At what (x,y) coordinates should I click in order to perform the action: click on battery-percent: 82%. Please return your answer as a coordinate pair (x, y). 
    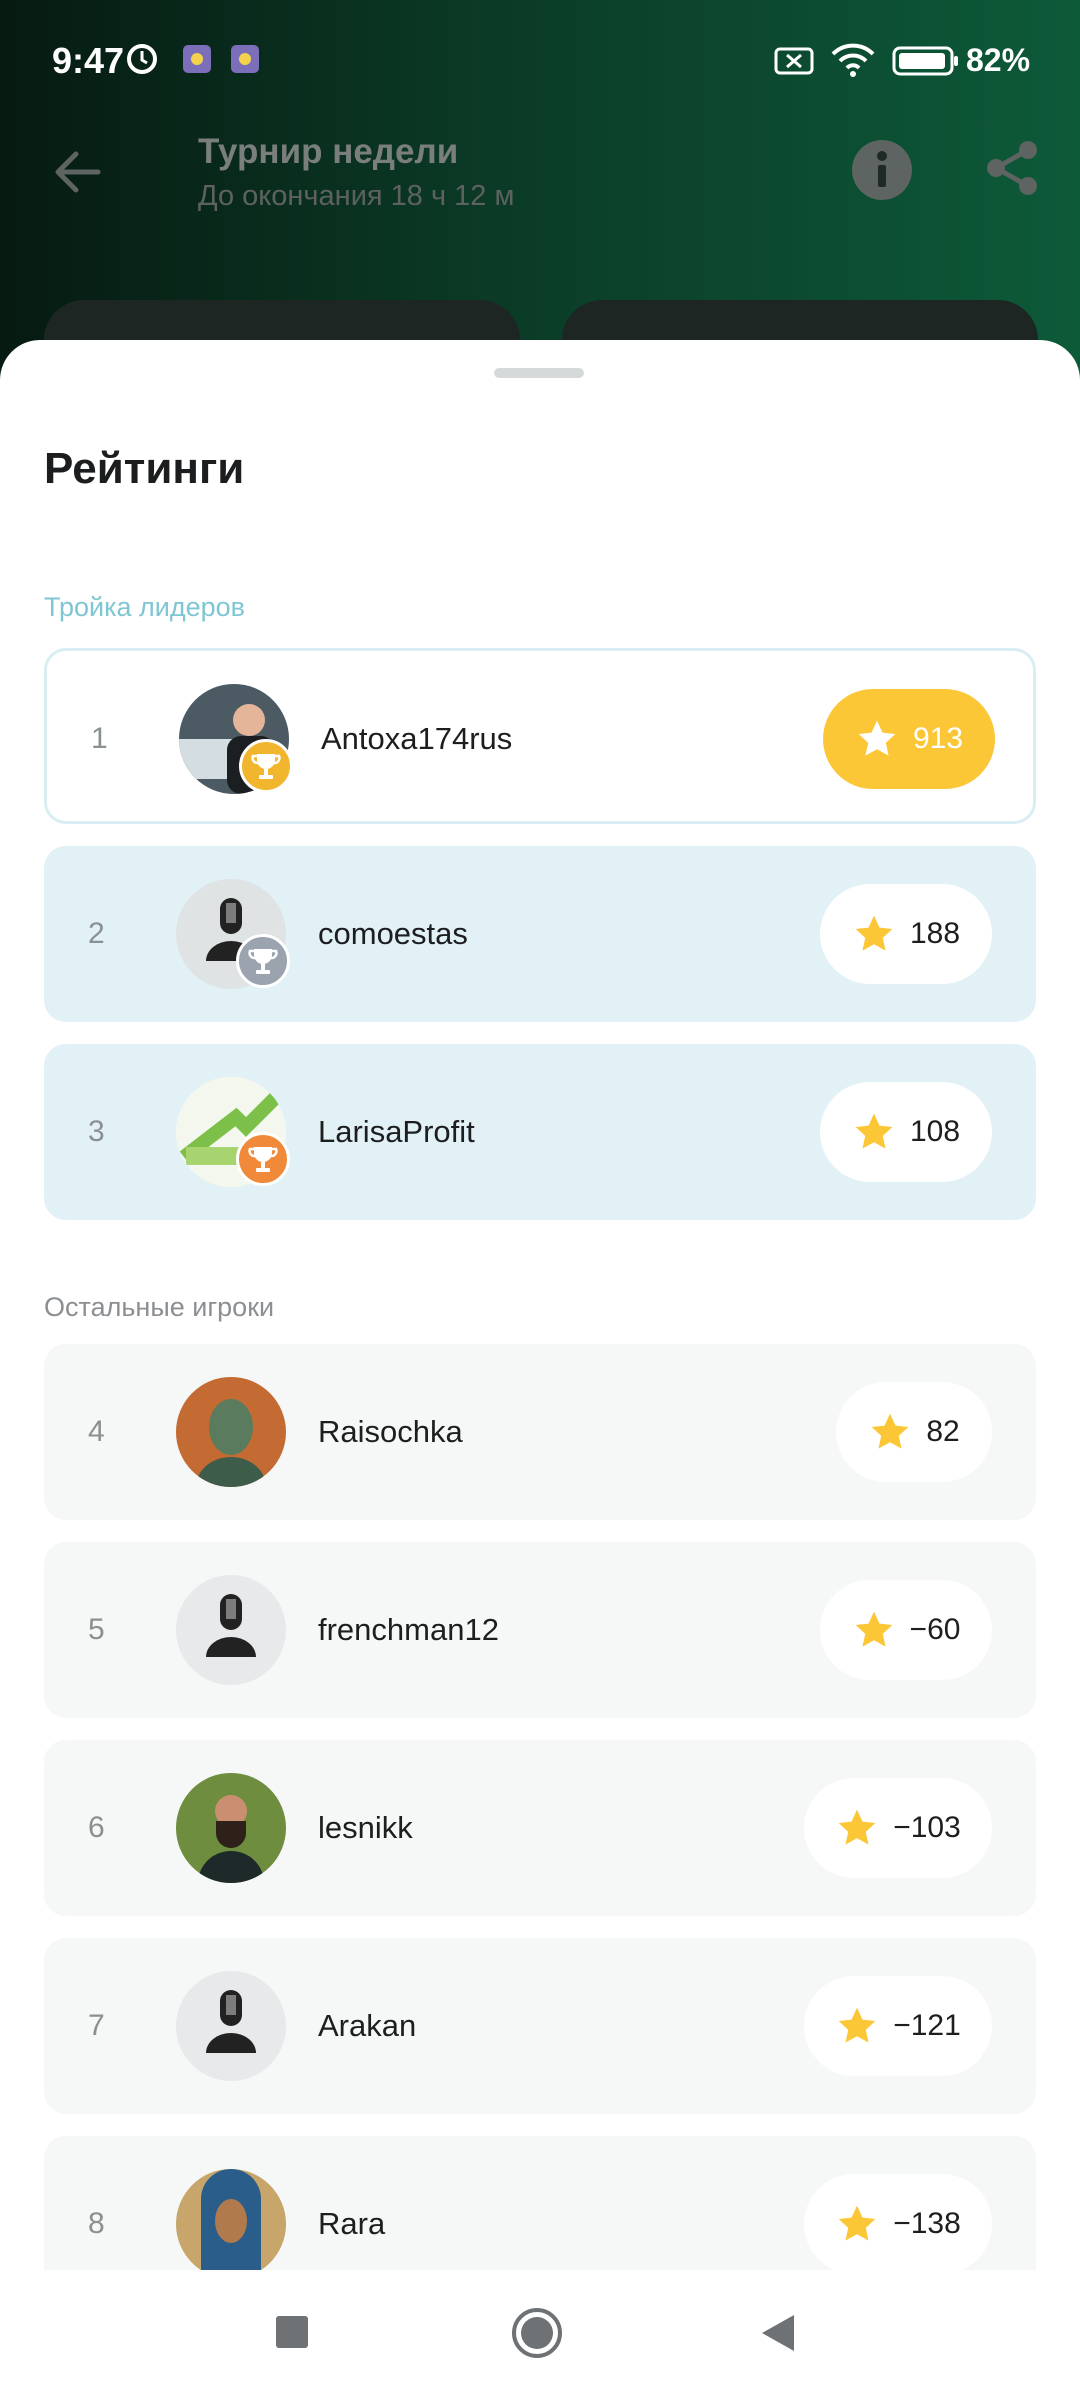
    Looking at the image, I should click on (998, 60).